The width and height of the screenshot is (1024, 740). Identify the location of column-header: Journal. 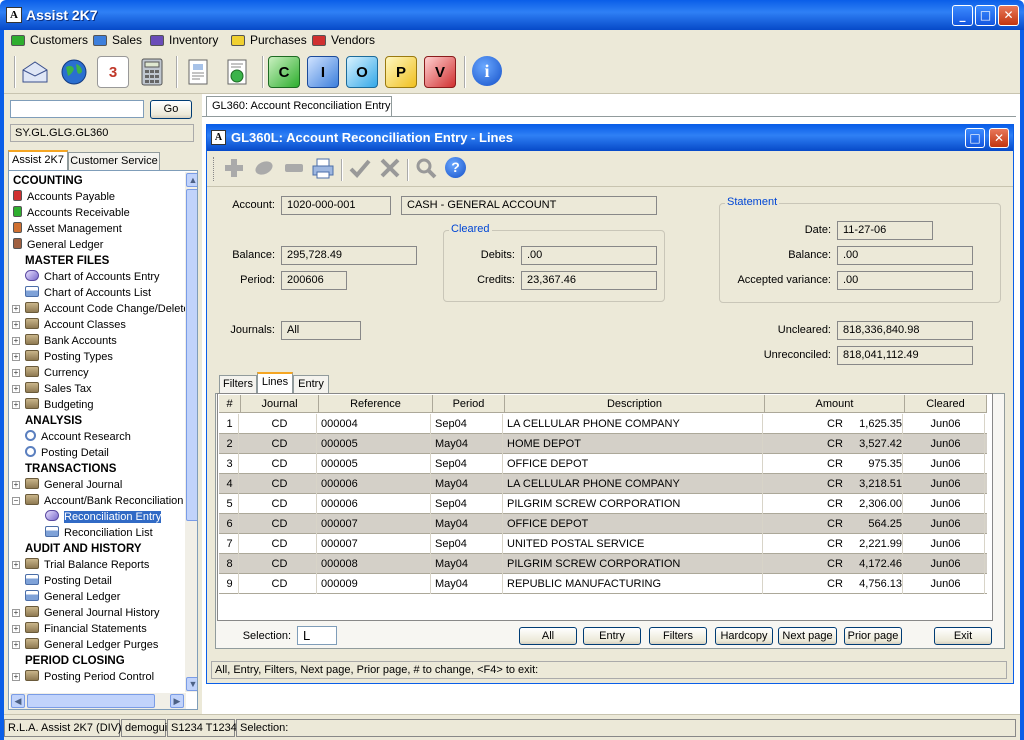
(280, 404).